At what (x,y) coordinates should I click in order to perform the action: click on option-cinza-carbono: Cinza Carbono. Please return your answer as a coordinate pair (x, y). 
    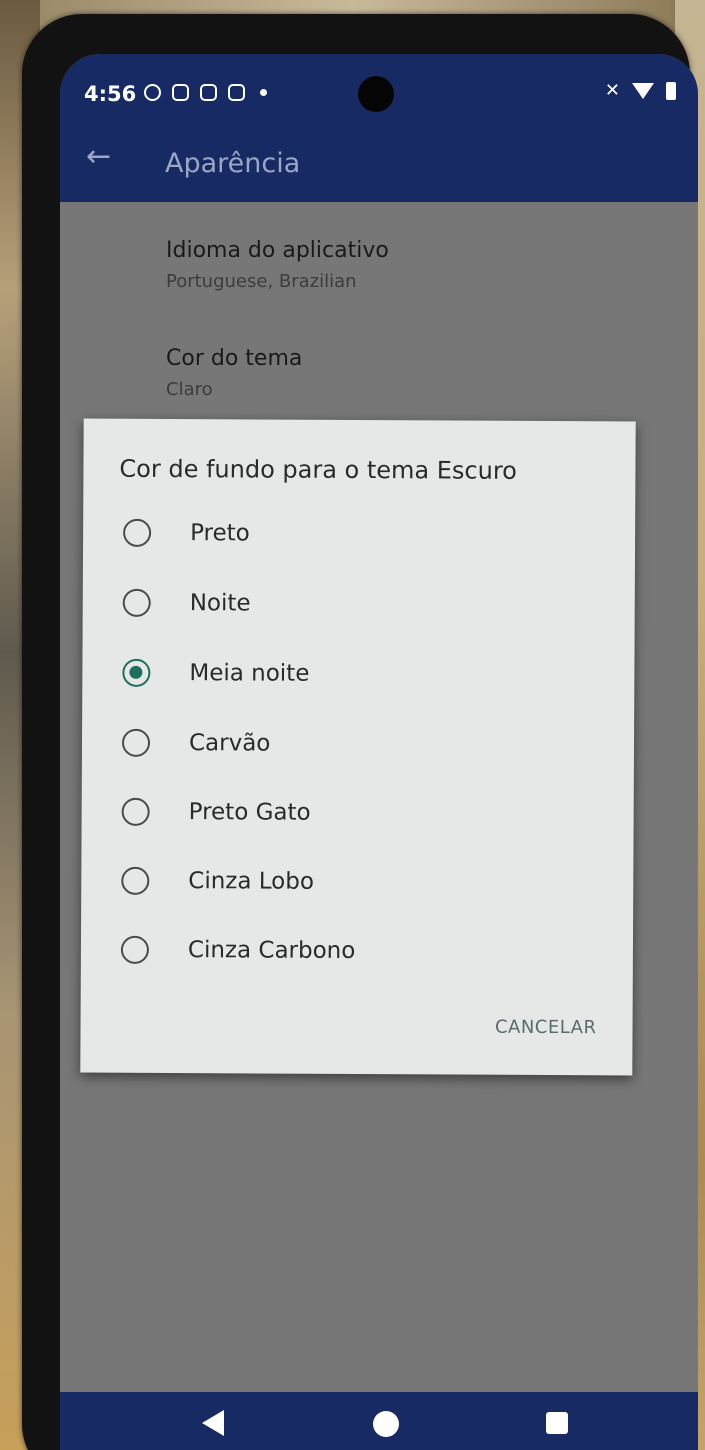
    Looking at the image, I should click on (238, 950).